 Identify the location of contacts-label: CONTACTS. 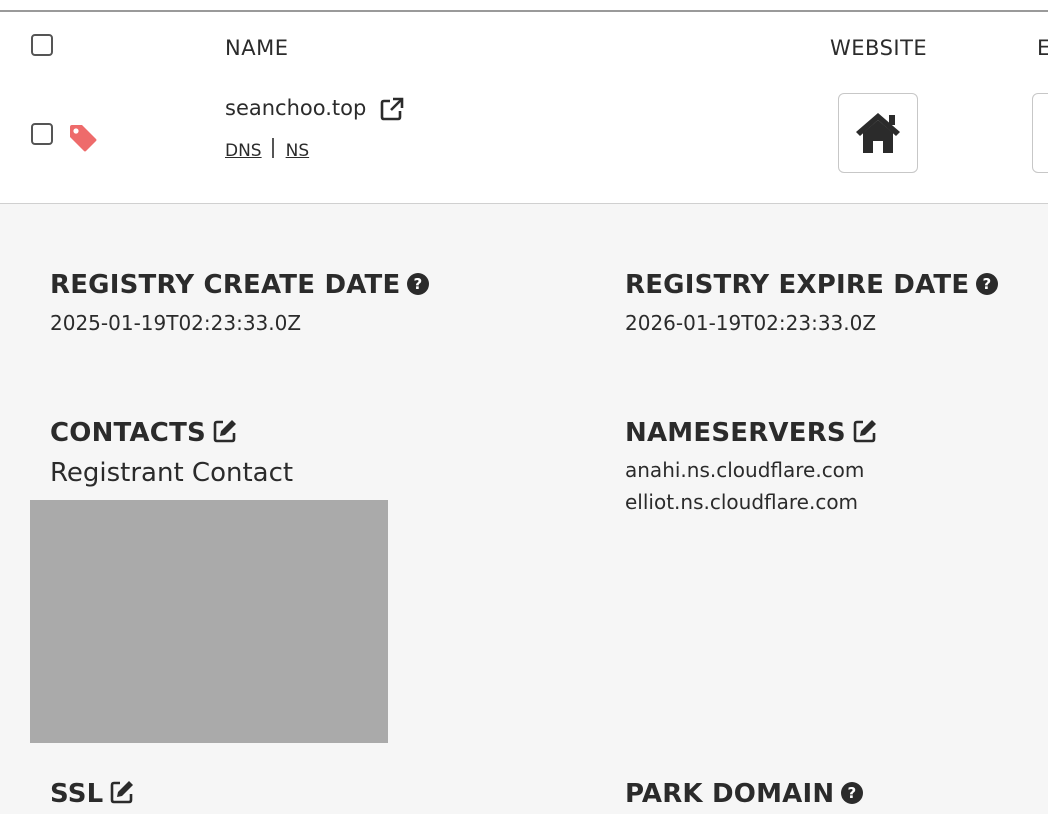
(144, 433).